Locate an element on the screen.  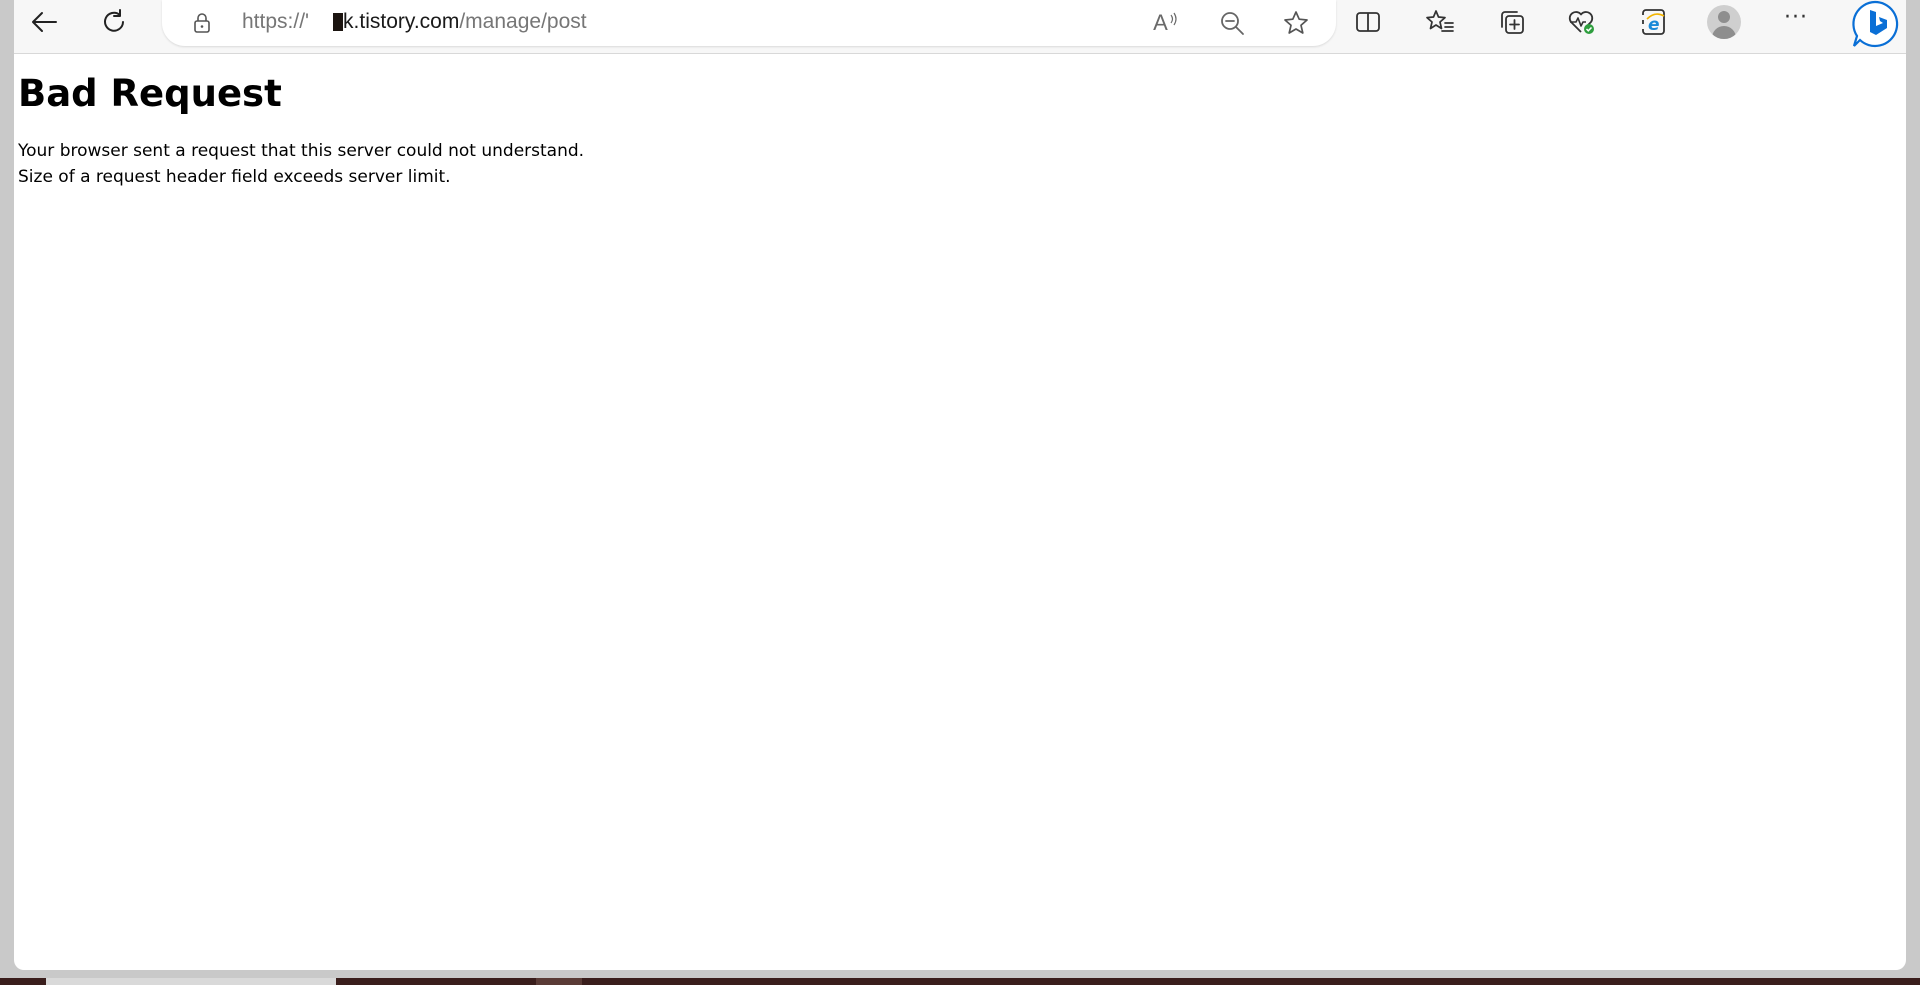
bing-copilot-button is located at coordinates (1875, 24).